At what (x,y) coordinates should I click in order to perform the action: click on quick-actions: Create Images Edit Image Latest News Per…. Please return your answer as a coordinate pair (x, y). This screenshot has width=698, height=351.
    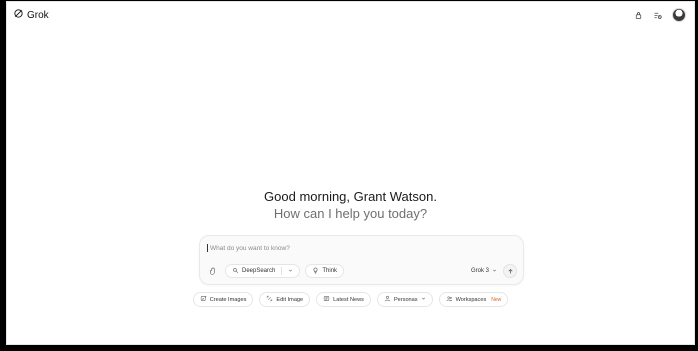
    Looking at the image, I should click on (350, 299).